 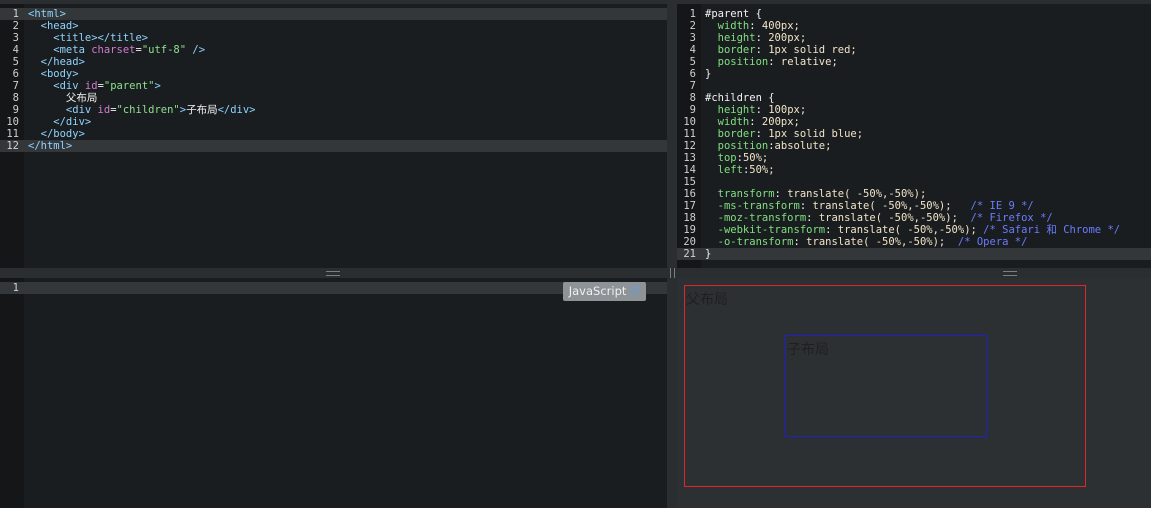 What do you see at coordinates (47, 14) in the screenshot?
I see `code-token: <html>` at bounding box center [47, 14].